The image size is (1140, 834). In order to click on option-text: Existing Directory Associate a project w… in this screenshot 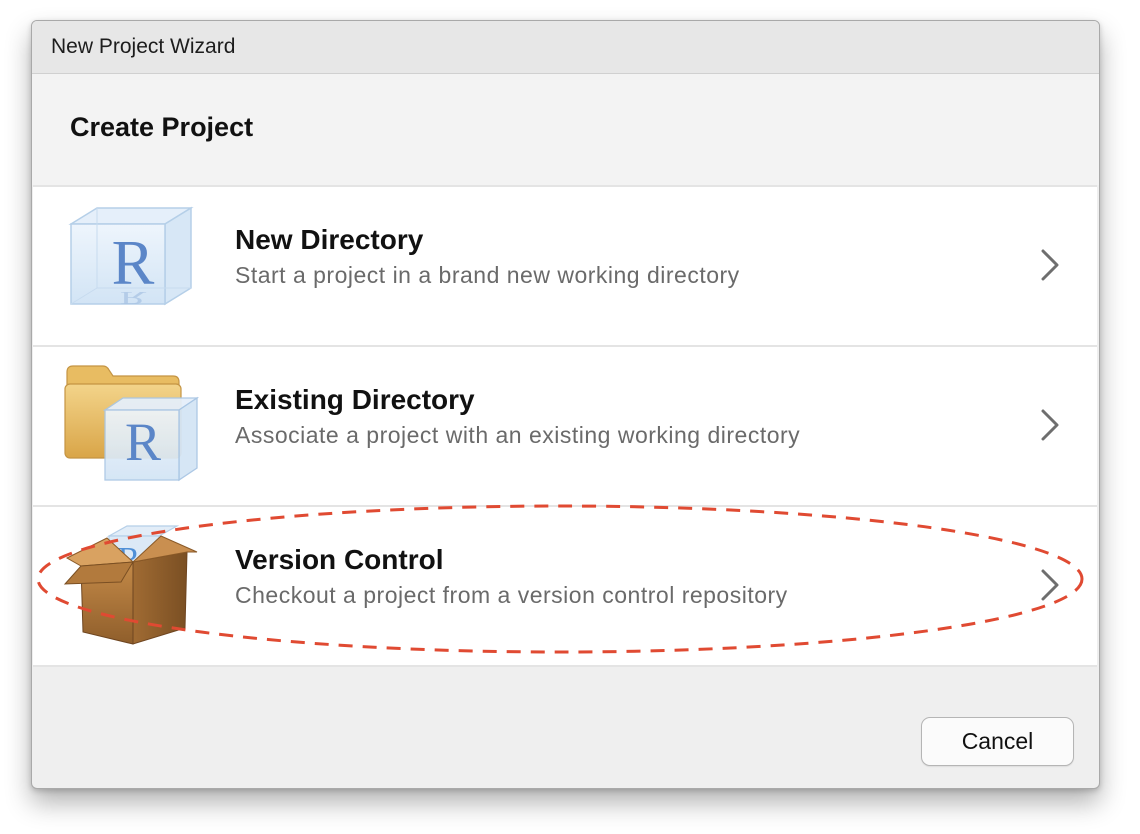, I will do `click(517, 417)`.